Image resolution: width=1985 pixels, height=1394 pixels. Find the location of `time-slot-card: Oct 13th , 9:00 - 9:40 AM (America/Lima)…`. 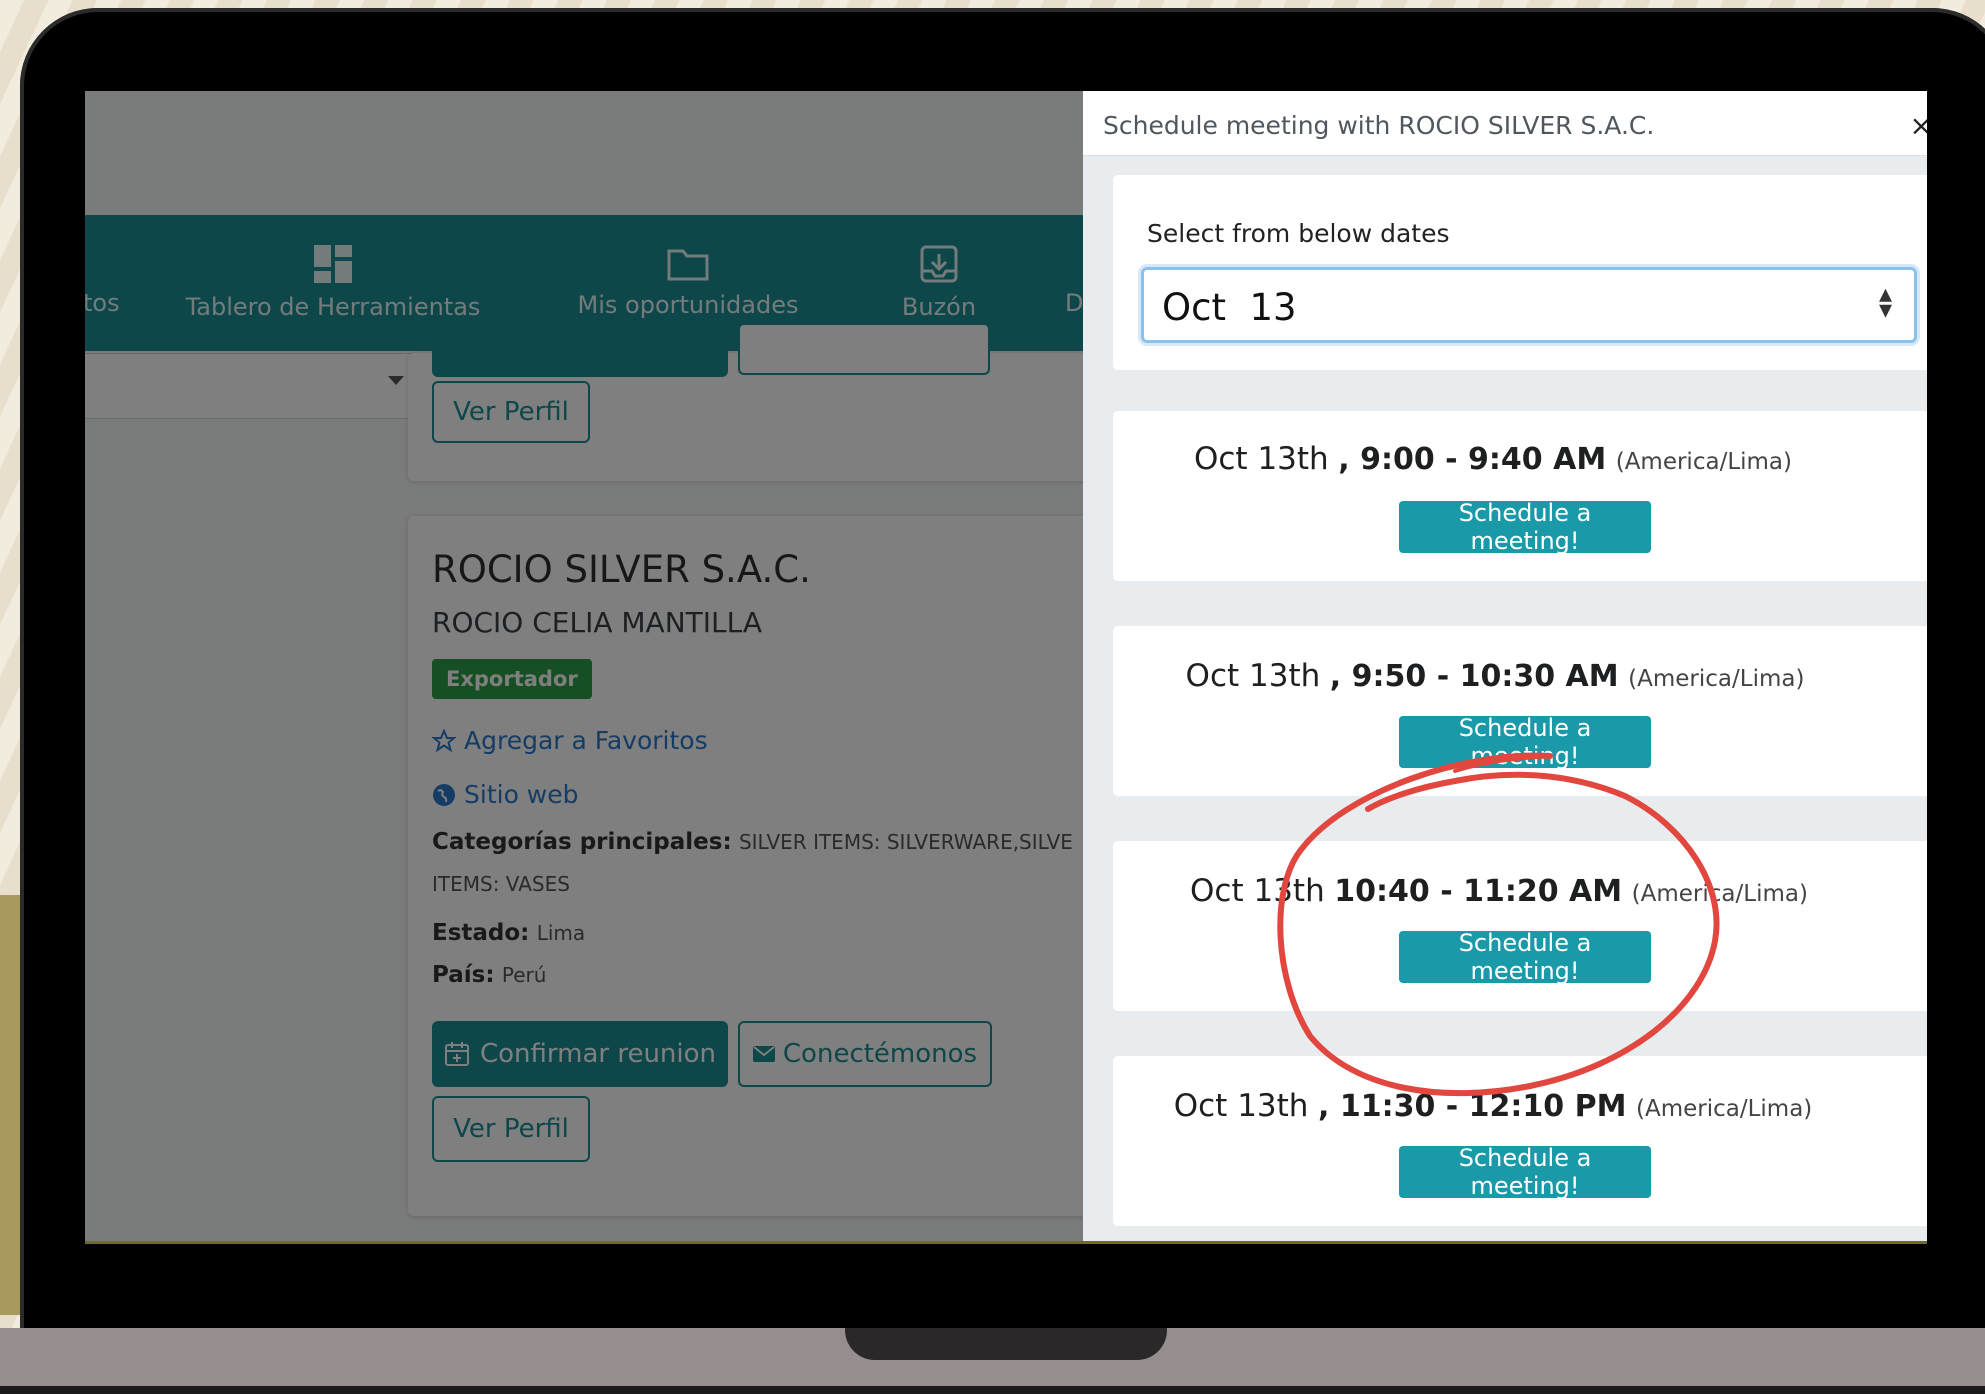

time-slot-card: Oct 13th , 9:00 - 9:40 AM (America/Lima)… is located at coordinates (1520, 496).